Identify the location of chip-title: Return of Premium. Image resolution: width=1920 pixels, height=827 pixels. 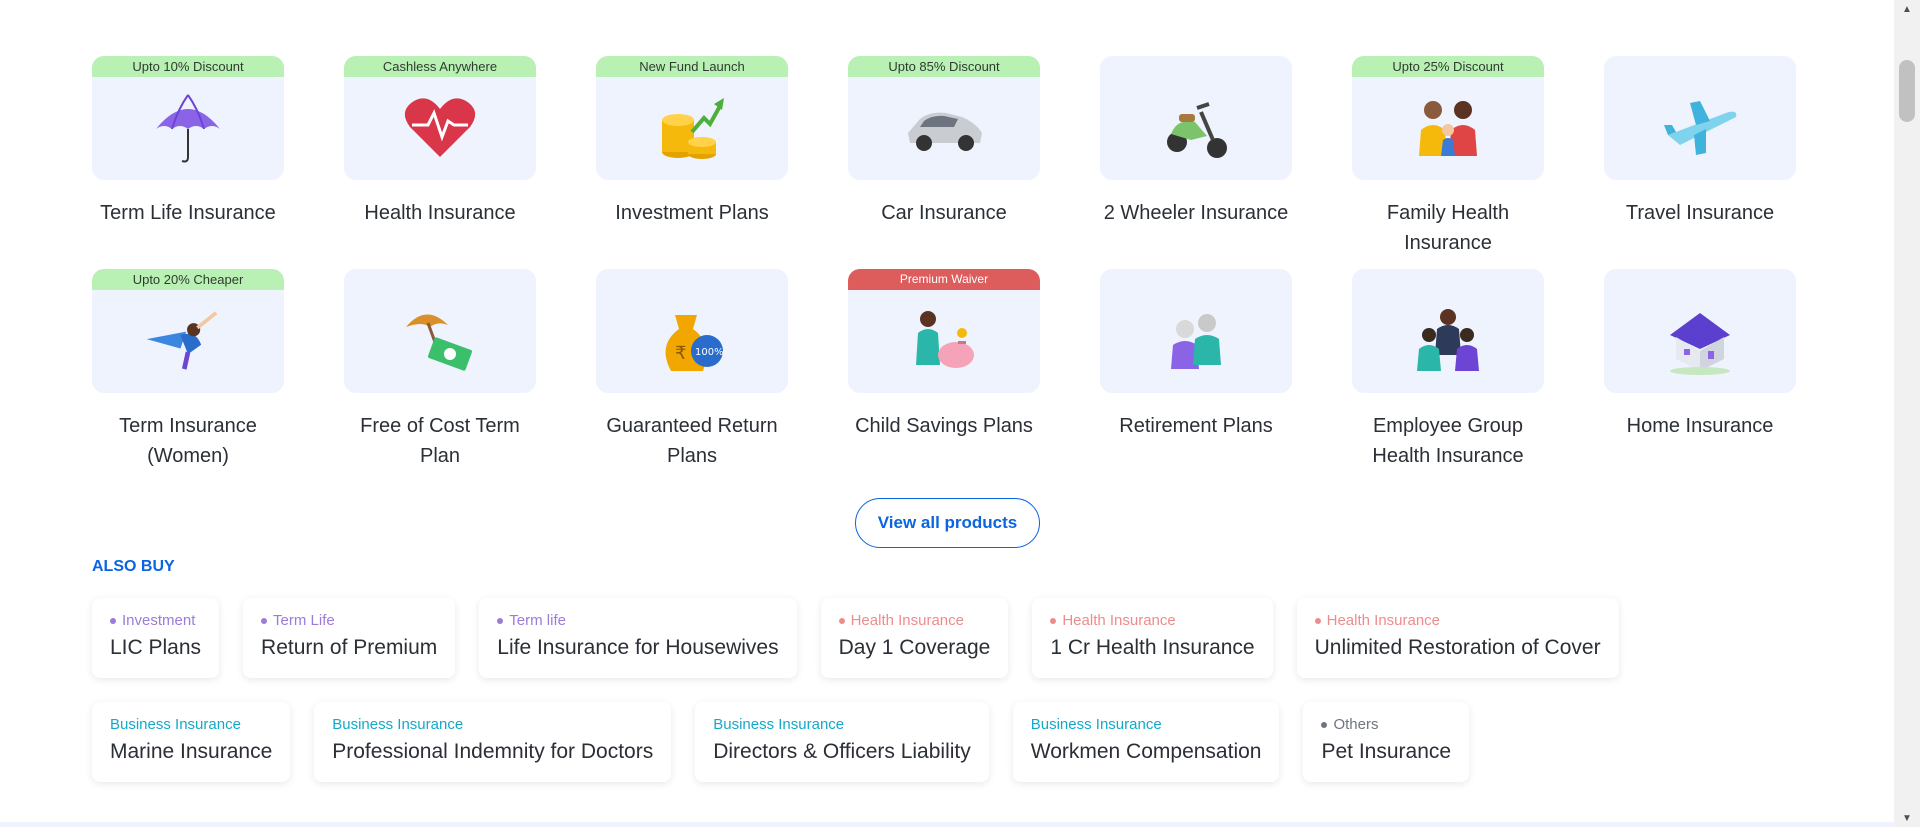
(349, 647).